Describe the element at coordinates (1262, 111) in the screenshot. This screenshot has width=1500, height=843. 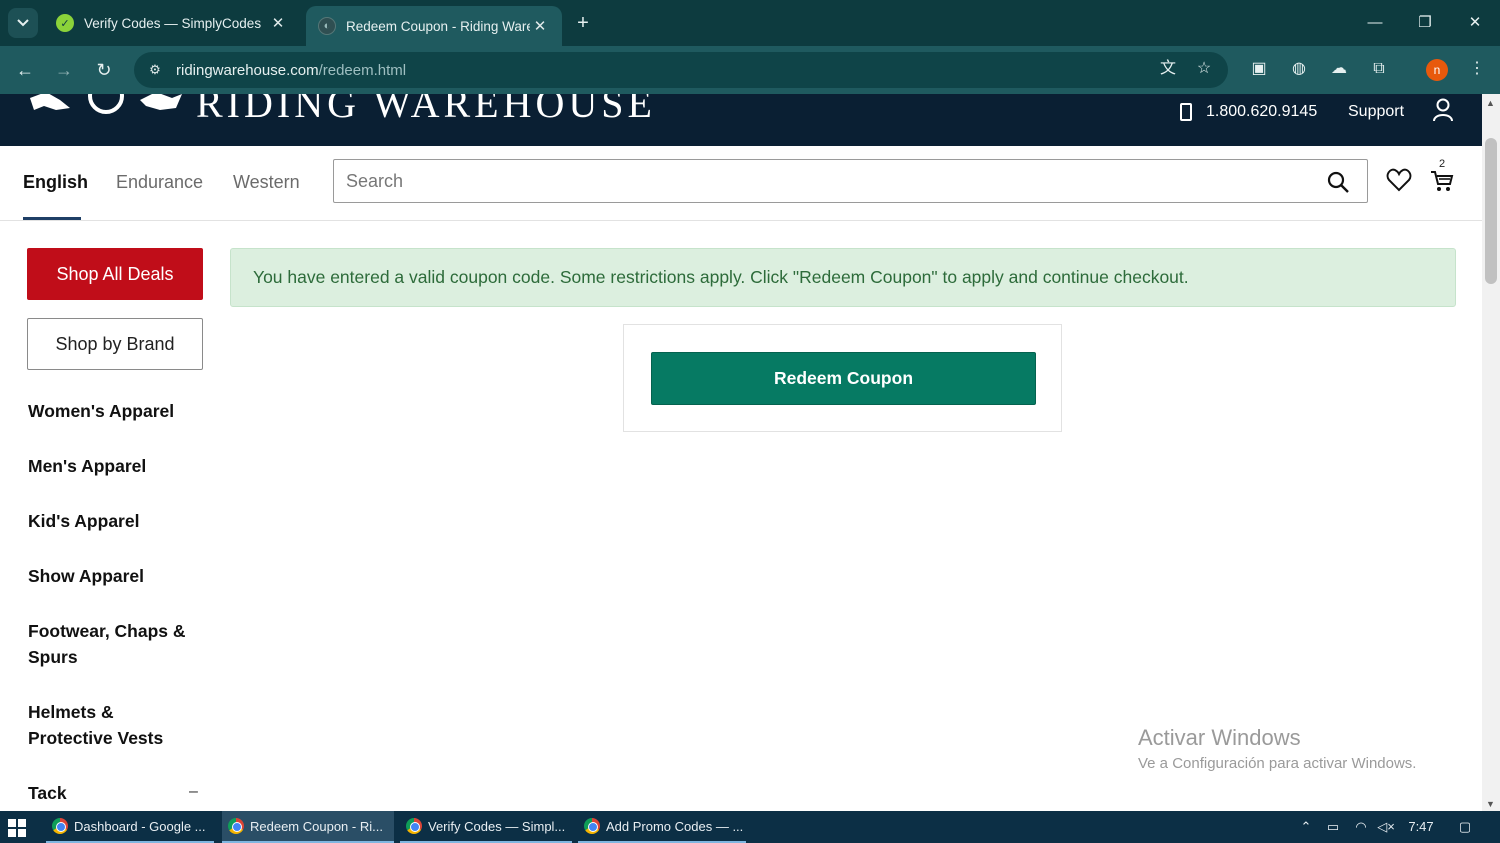
I see `phone-text: 1.800.620.9145` at that location.